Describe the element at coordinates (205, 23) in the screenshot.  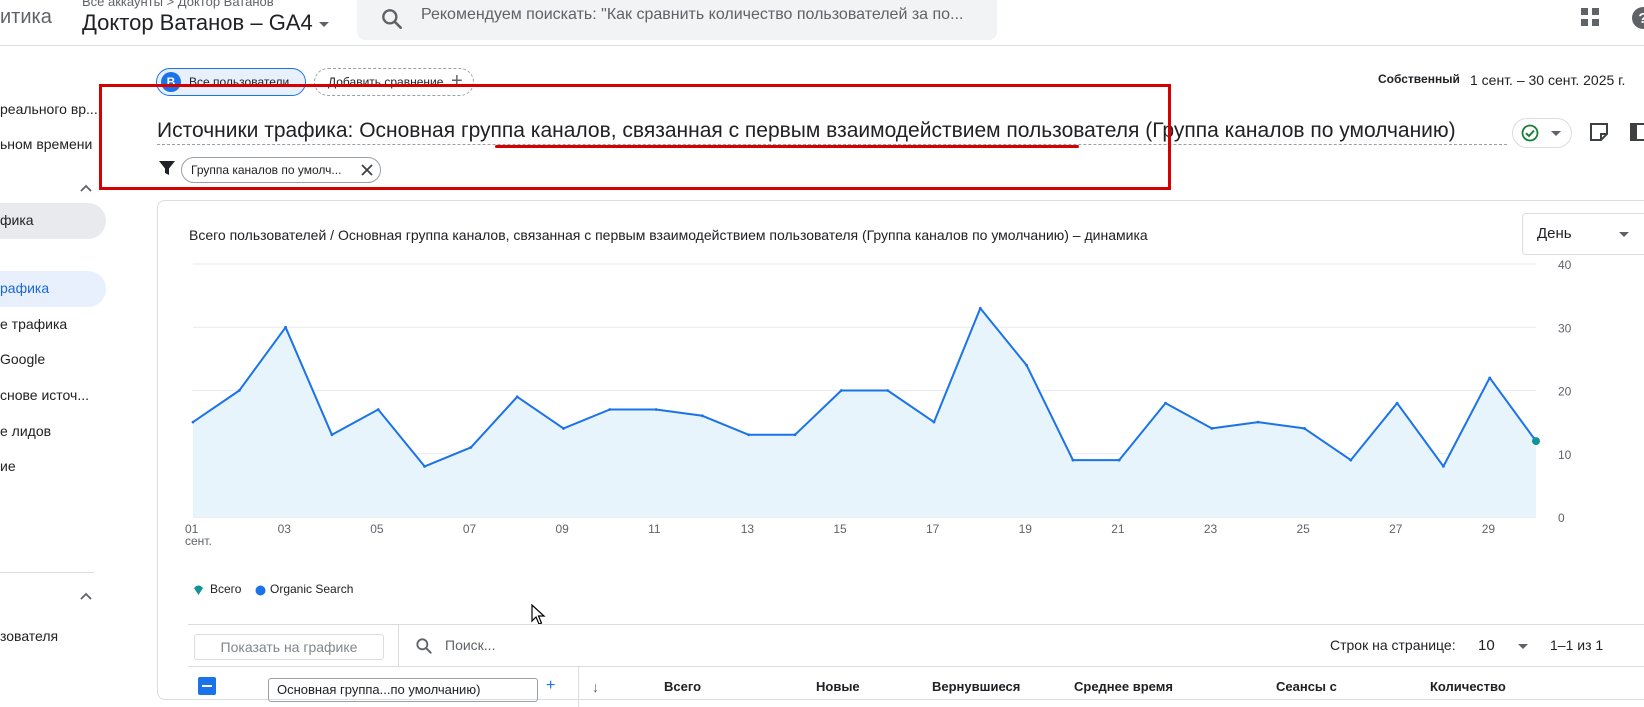
I see `property-selector: Доктор Ватанов – GA4` at that location.